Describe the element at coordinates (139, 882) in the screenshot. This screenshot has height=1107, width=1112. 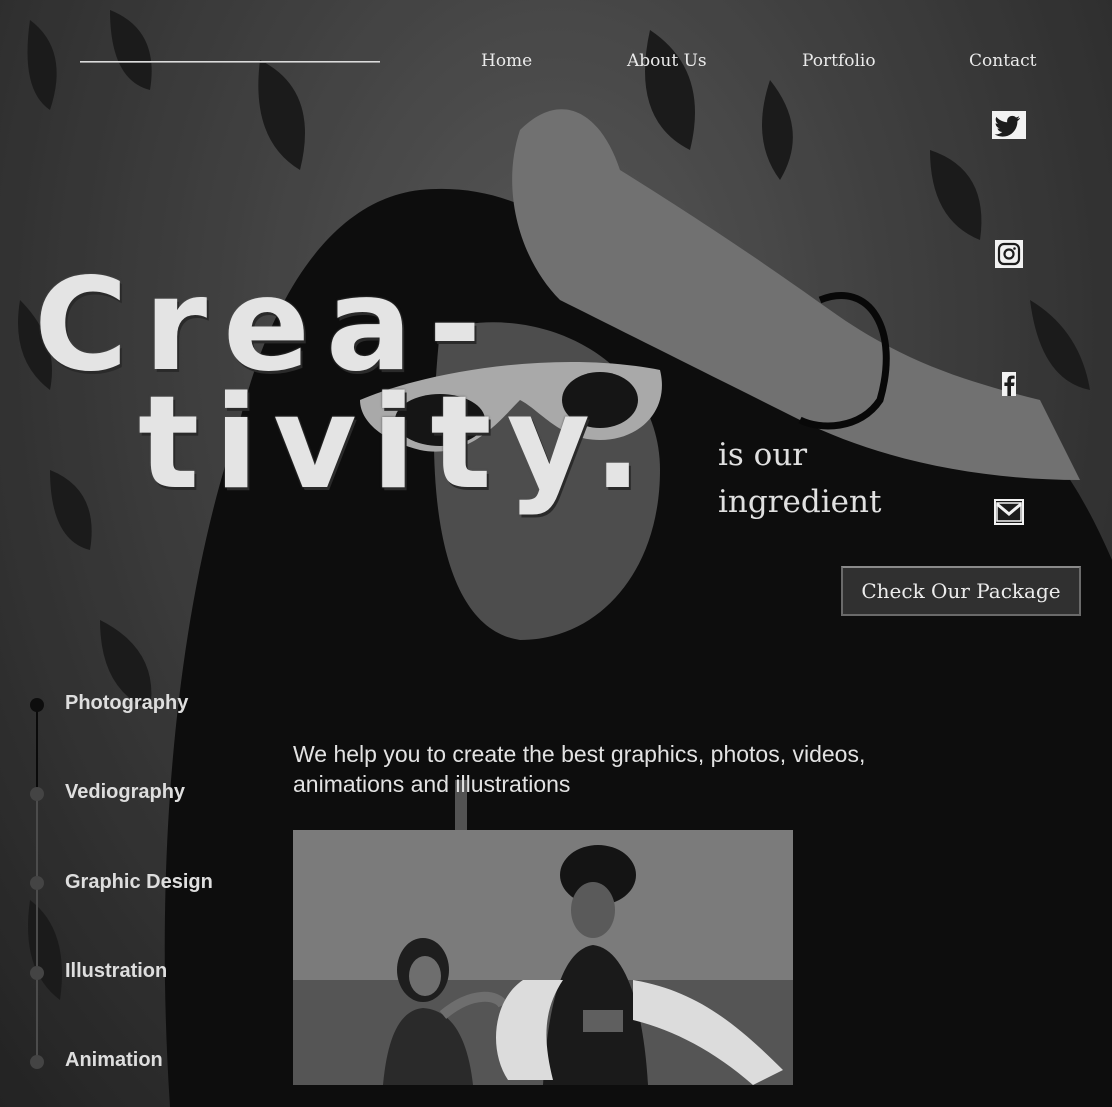
I see `service-item-graphic-design: Graphic Design` at that location.